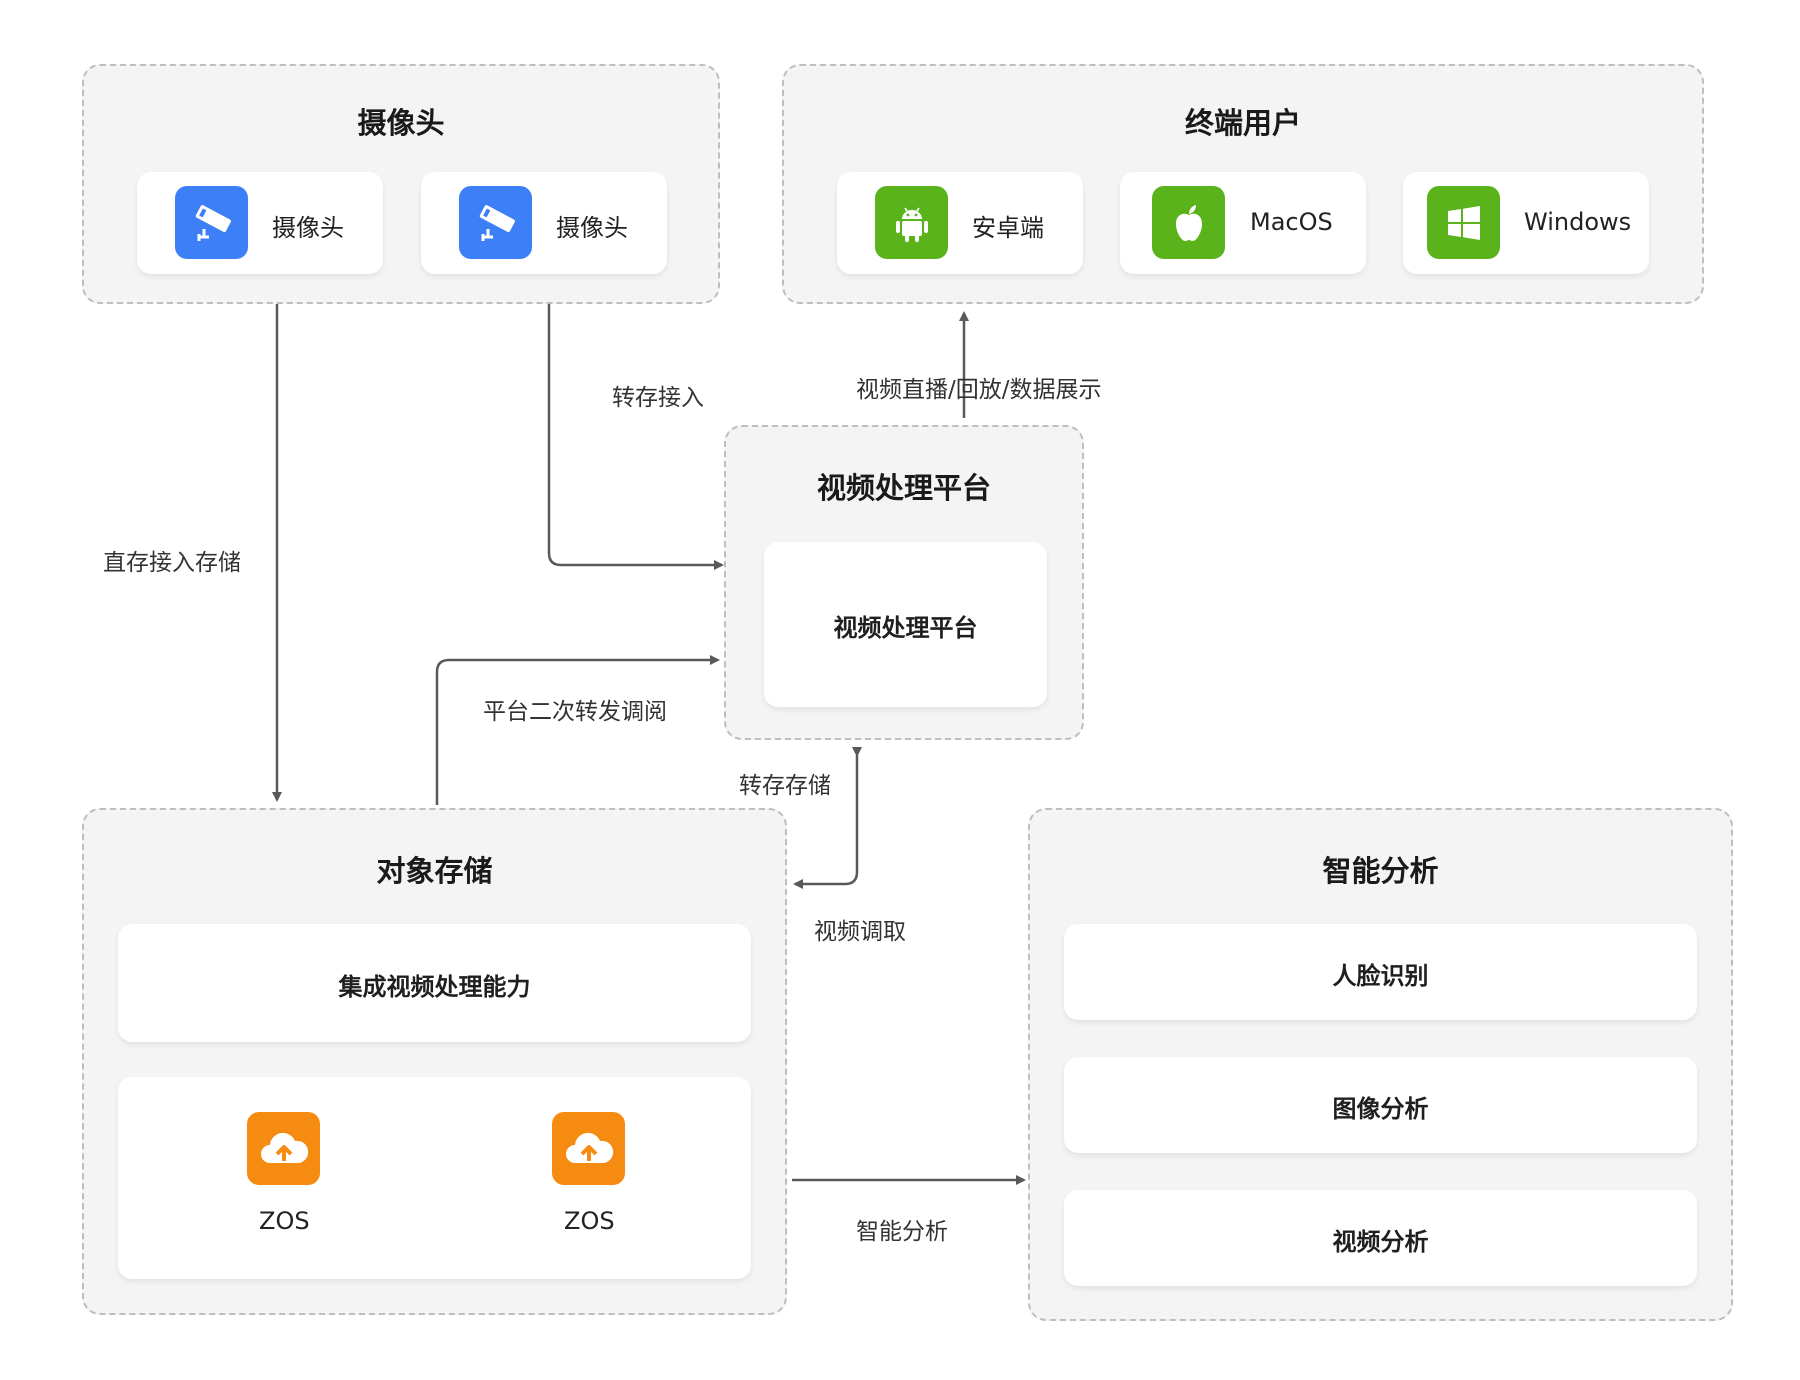 This screenshot has height=1380, width=1800. I want to click on zos-node-card: ZOS ZOS, so click(434, 1178).